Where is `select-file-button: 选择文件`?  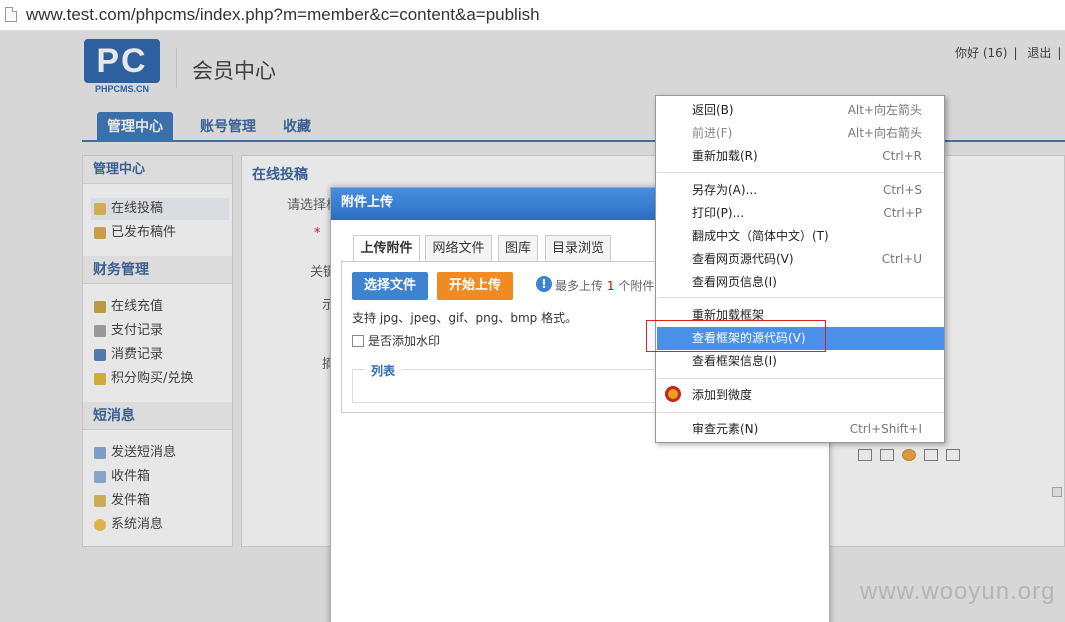
select-file-button: 选择文件 is located at coordinates (390, 286).